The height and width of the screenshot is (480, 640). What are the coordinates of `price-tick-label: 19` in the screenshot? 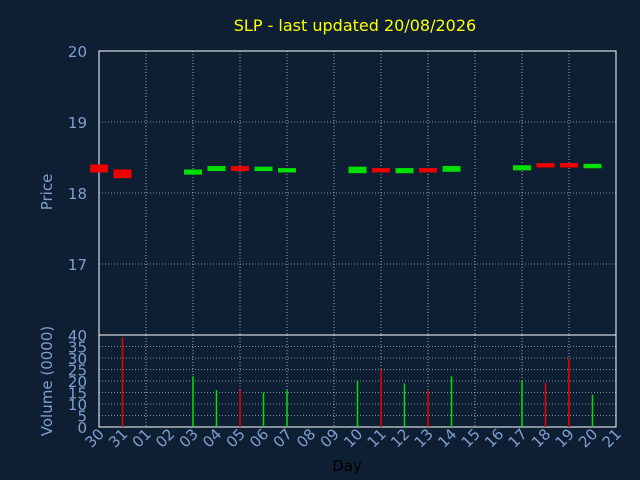 It's located at (77, 123).